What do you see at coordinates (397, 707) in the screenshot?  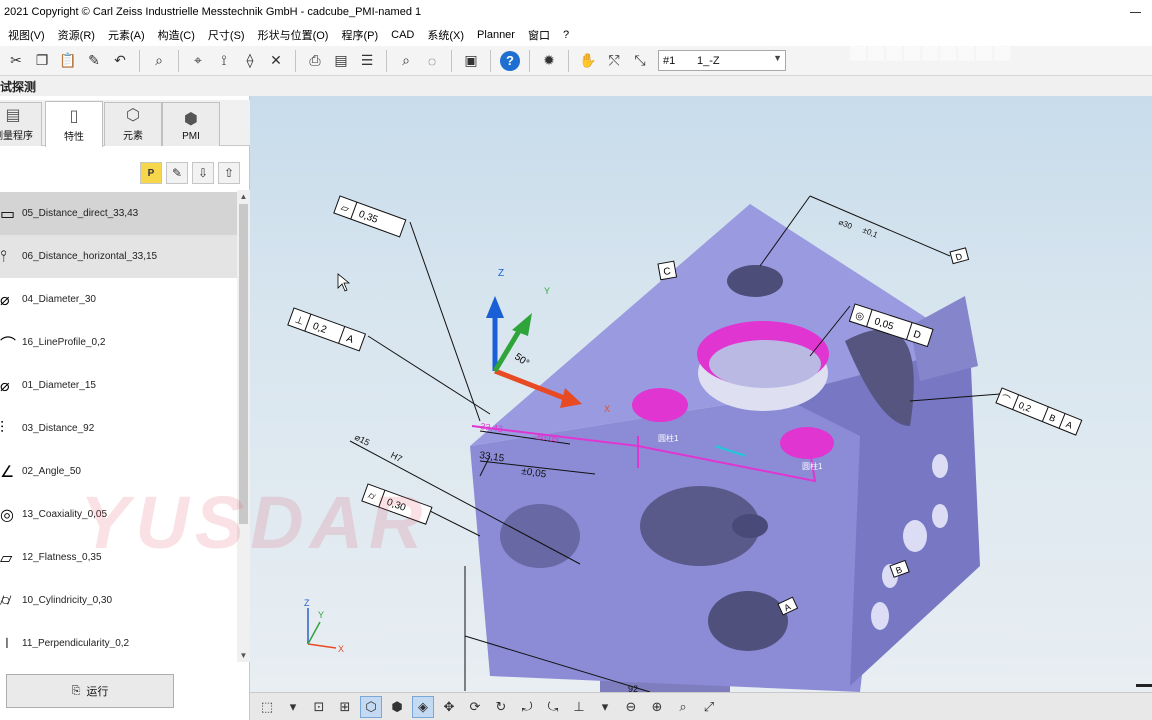 I see `wireframe-icon: ⬢` at bounding box center [397, 707].